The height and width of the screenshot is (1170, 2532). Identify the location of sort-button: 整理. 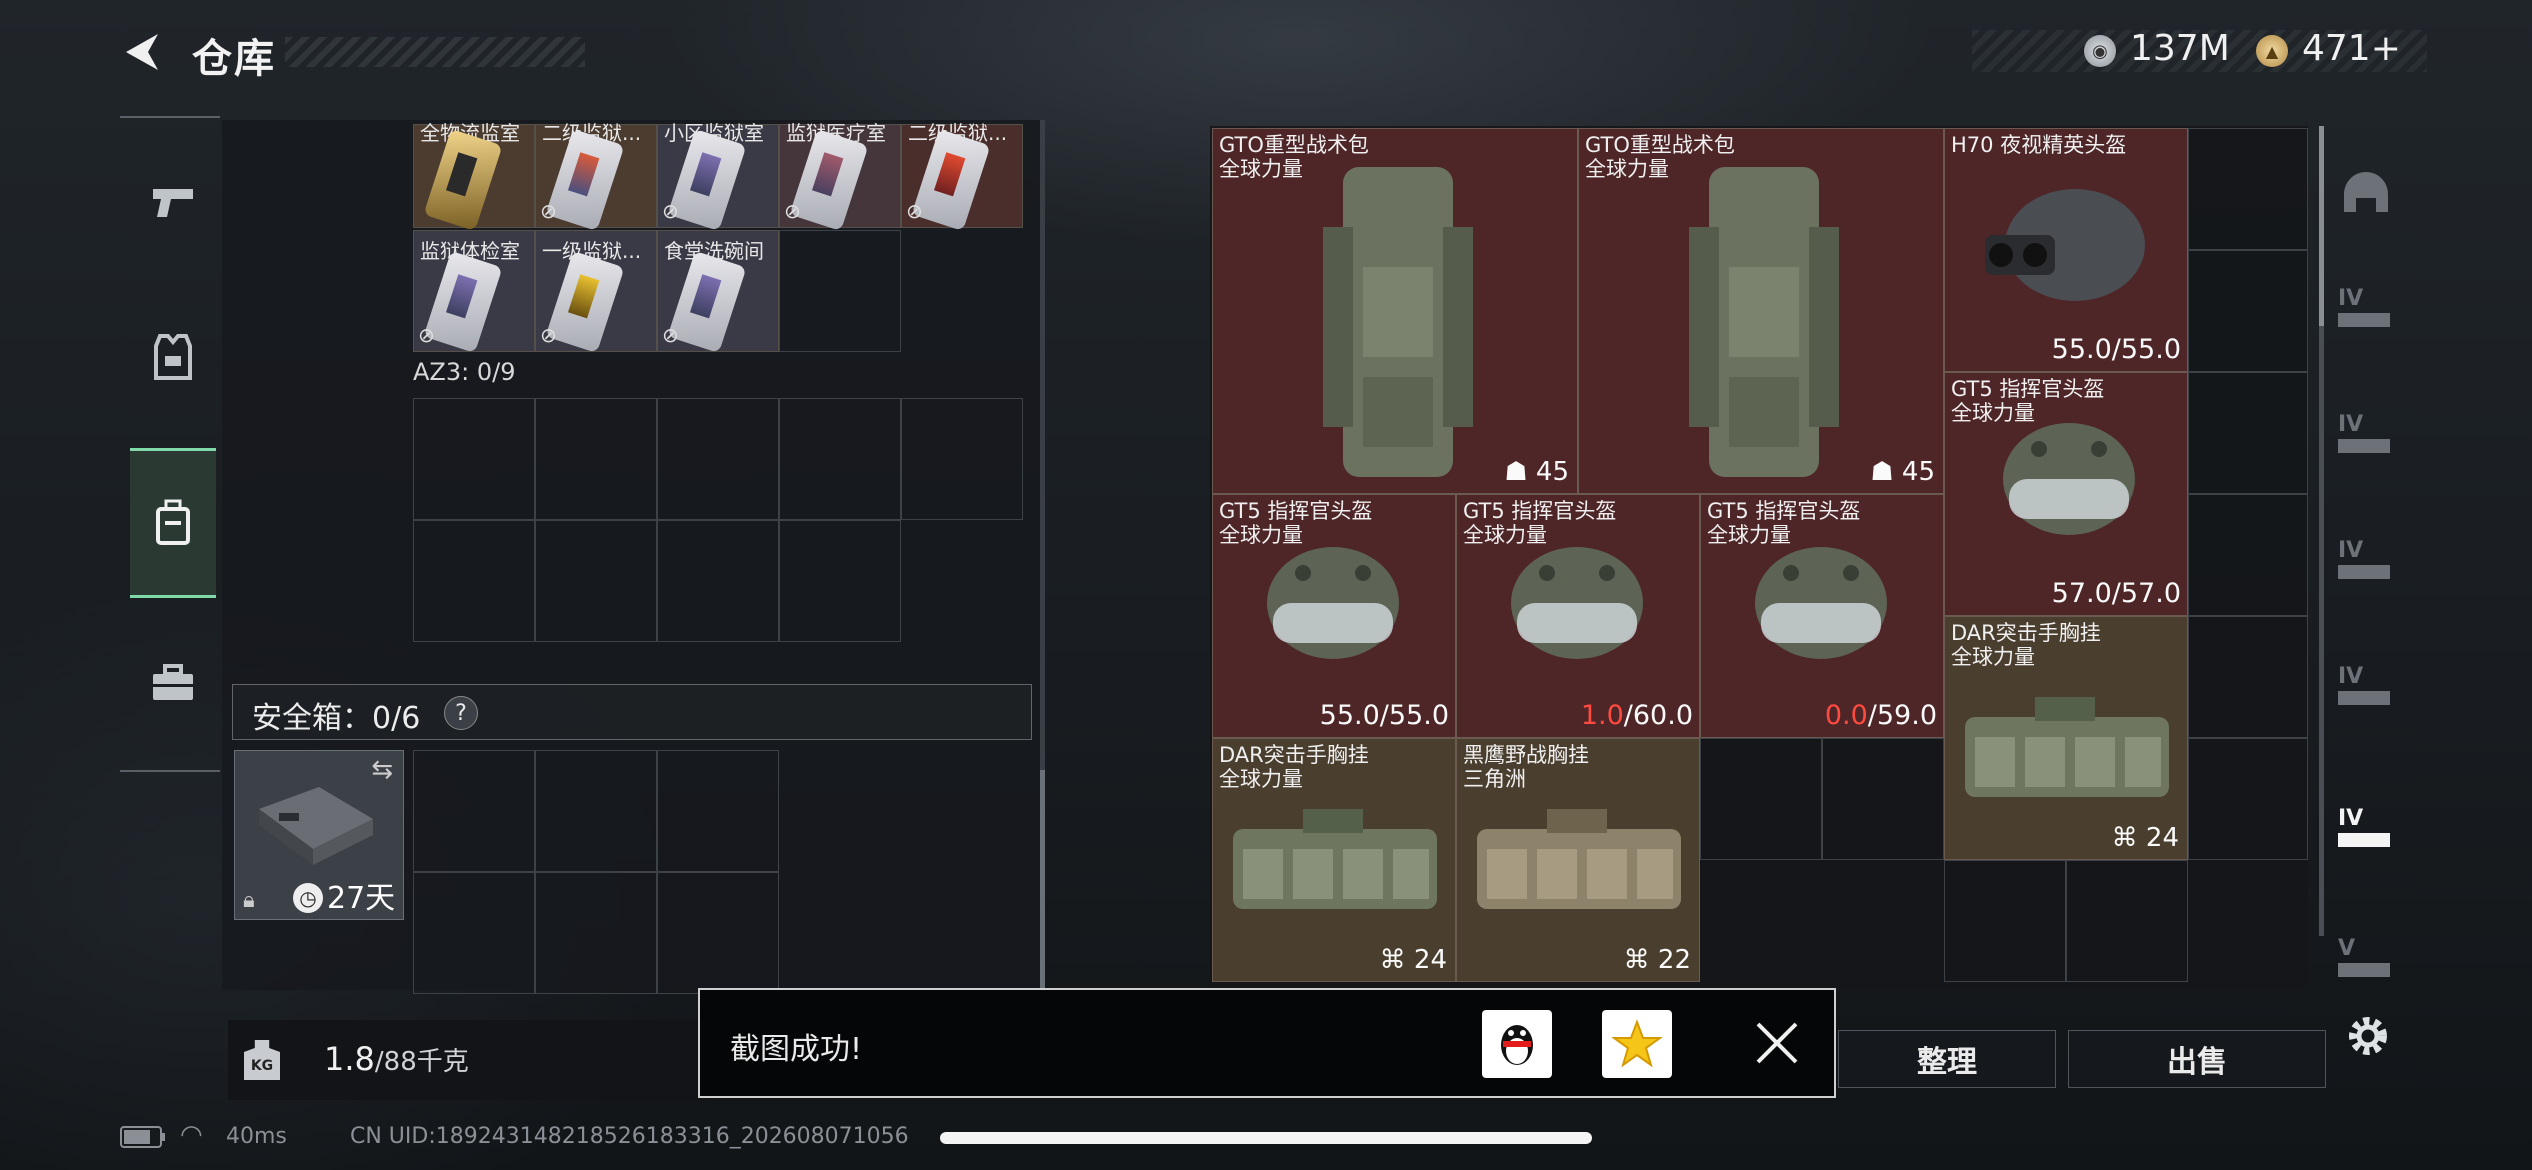
(1947, 1059).